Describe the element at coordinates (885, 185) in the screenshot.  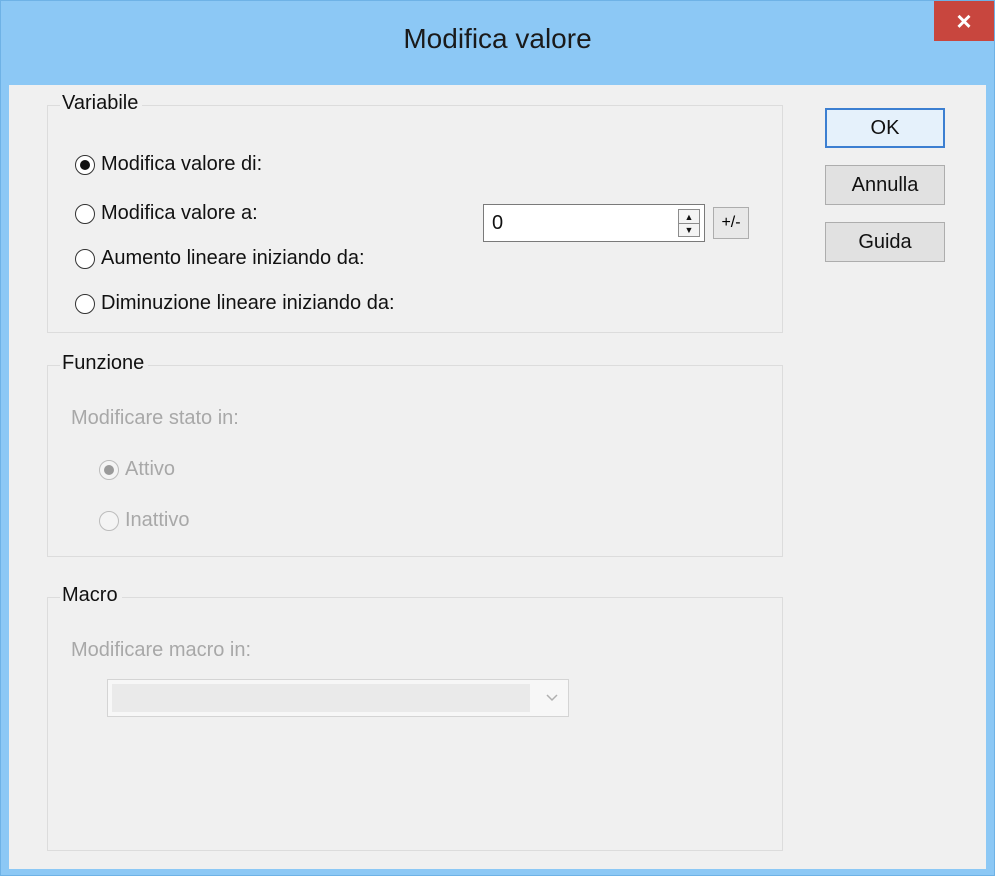
I see `cancel-button: Annulla` at that location.